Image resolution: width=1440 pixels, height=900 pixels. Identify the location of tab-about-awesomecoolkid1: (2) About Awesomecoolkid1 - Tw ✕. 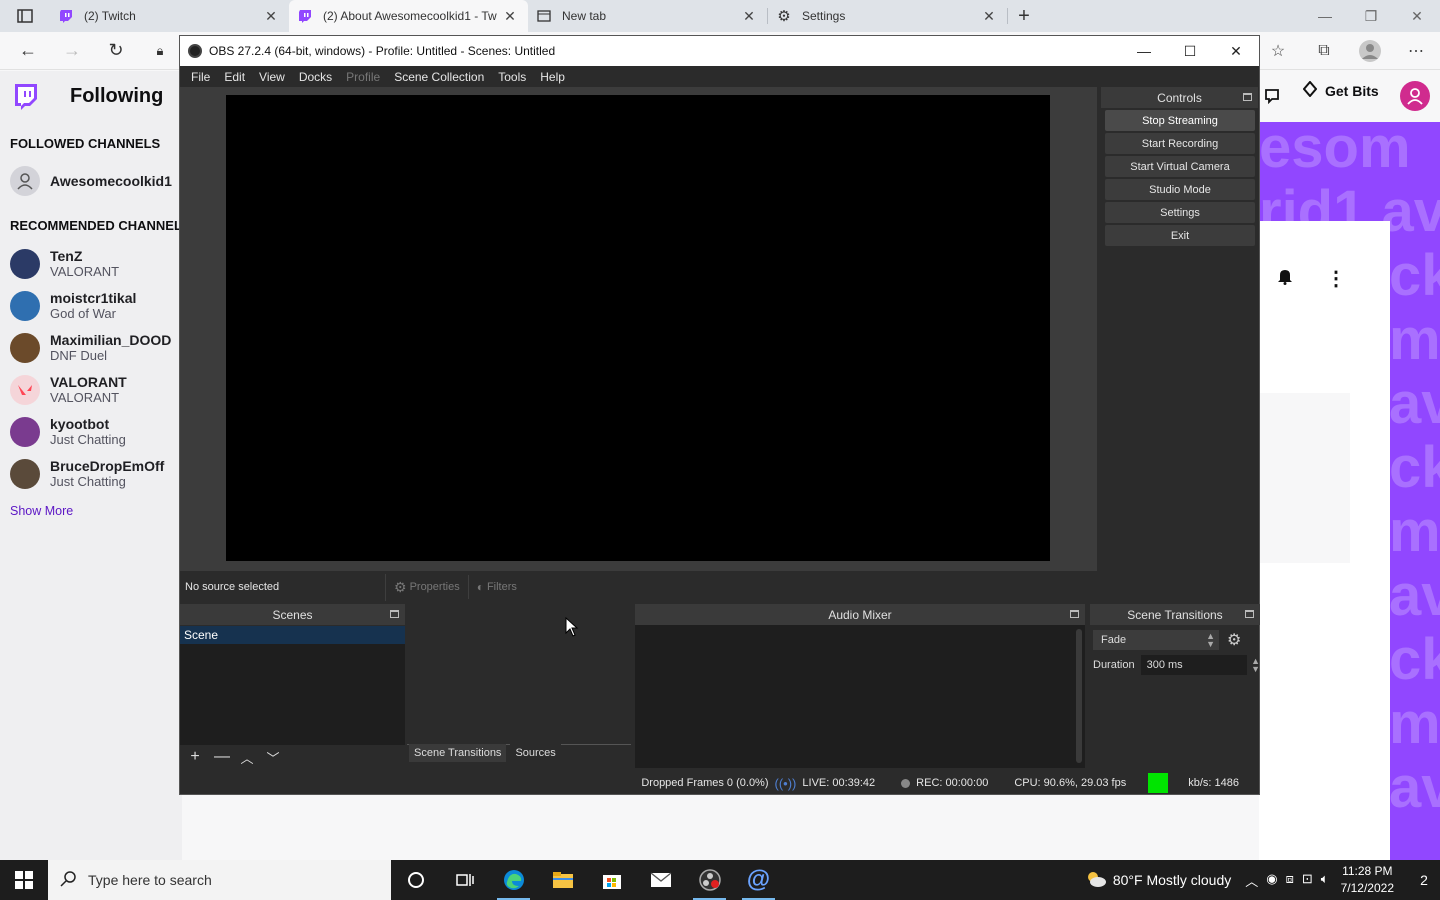
(408, 16).